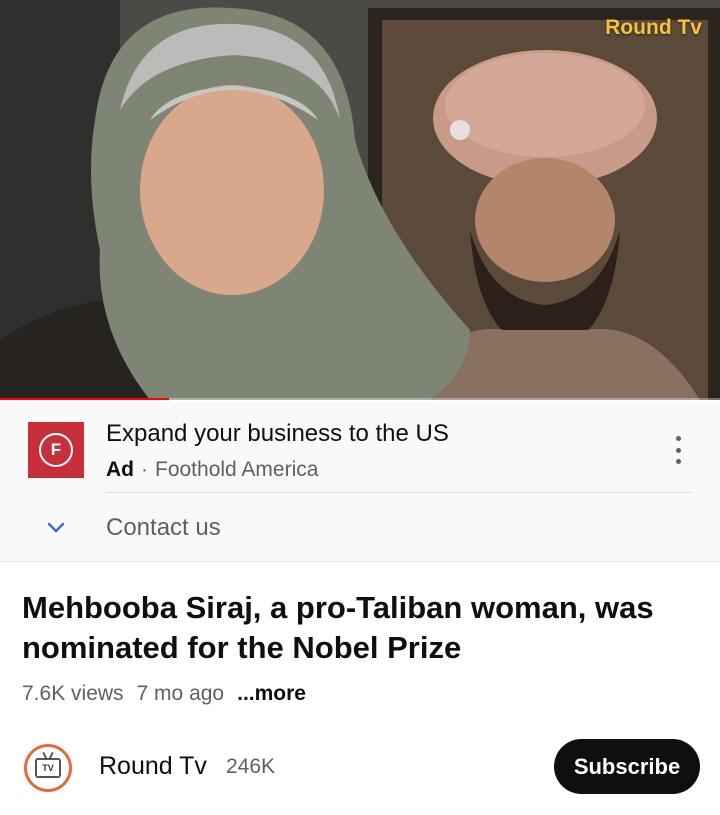 The width and height of the screenshot is (720, 815). What do you see at coordinates (251, 766) in the screenshot?
I see `subscriber-count: 246K` at bounding box center [251, 766].